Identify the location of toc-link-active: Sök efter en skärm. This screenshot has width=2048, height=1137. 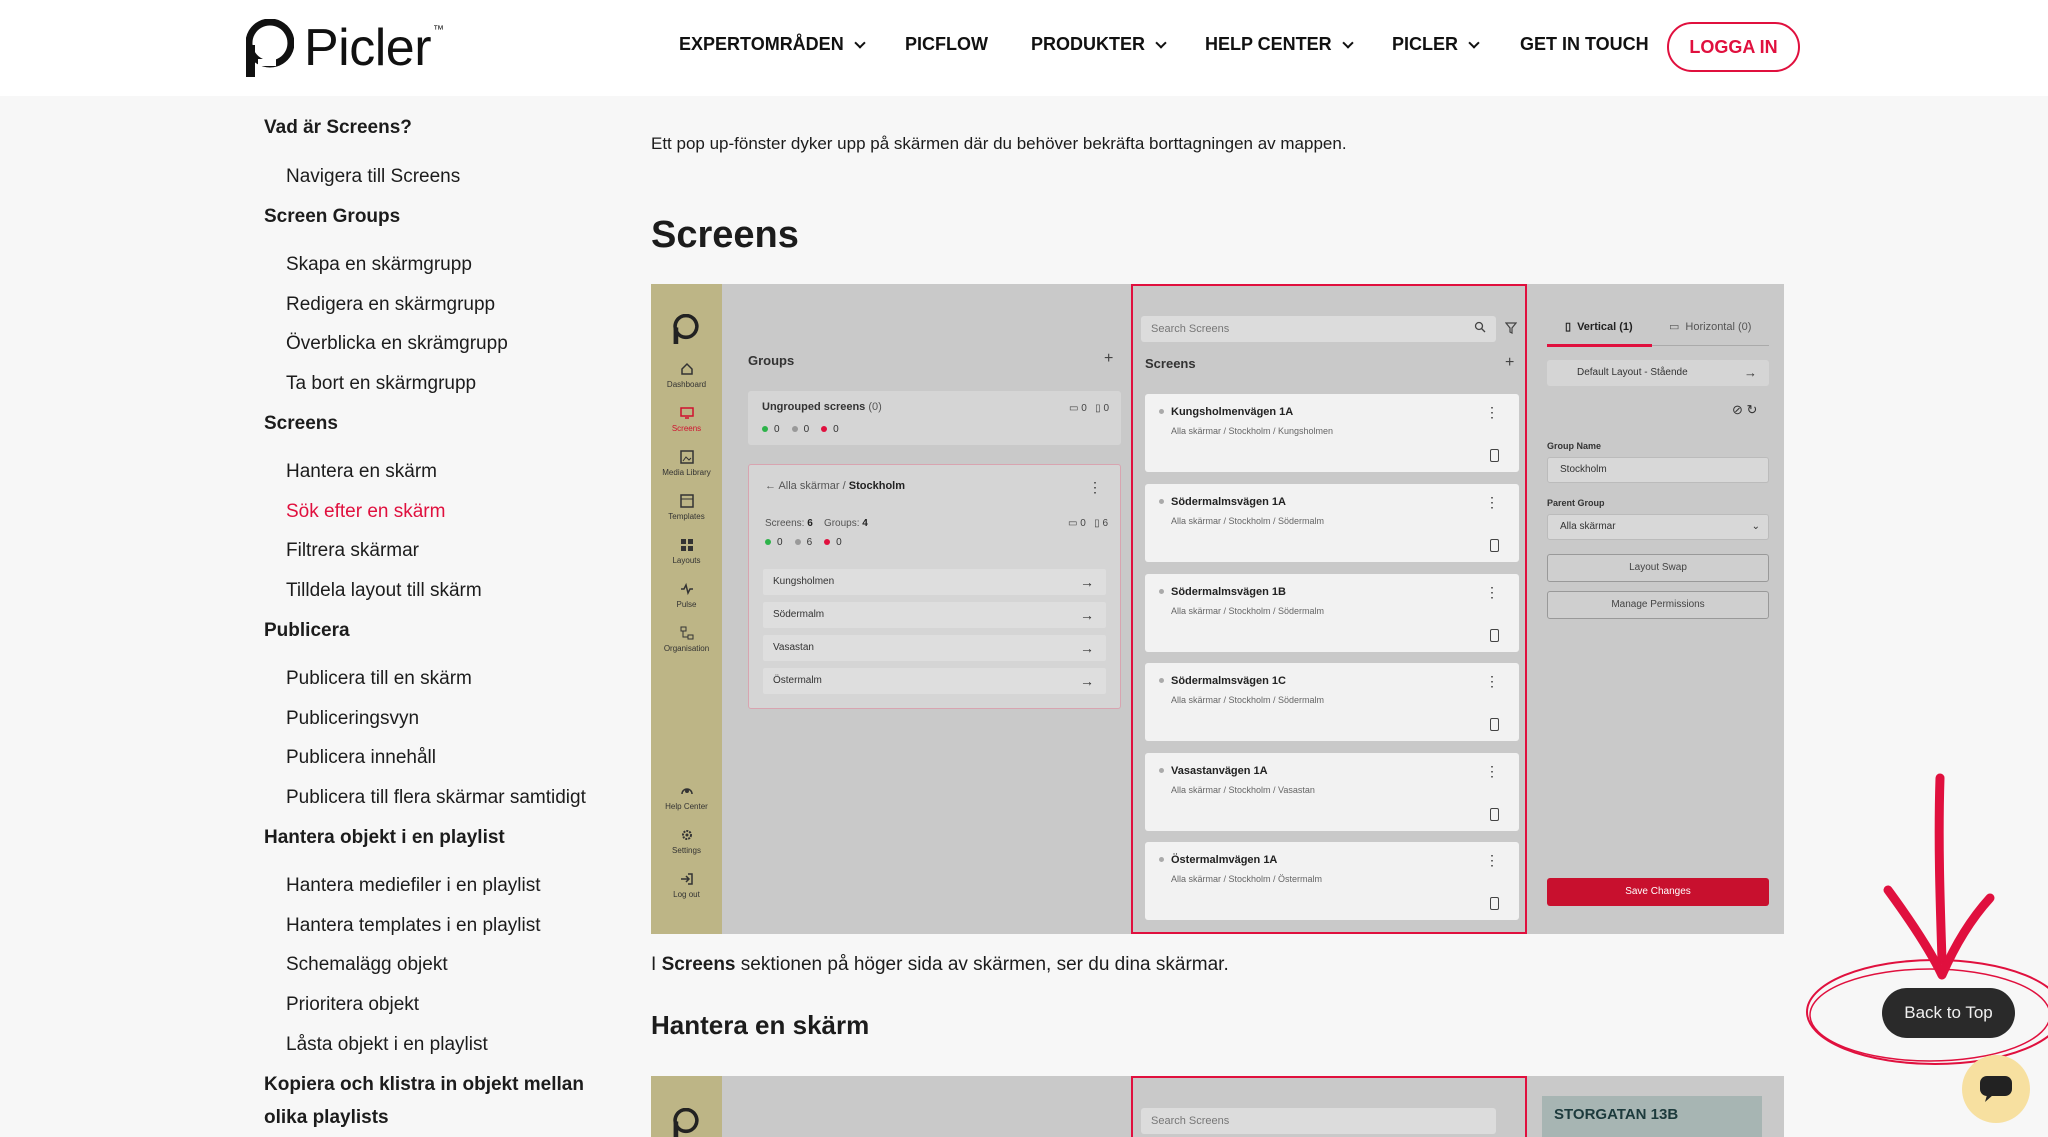
(365, 512).